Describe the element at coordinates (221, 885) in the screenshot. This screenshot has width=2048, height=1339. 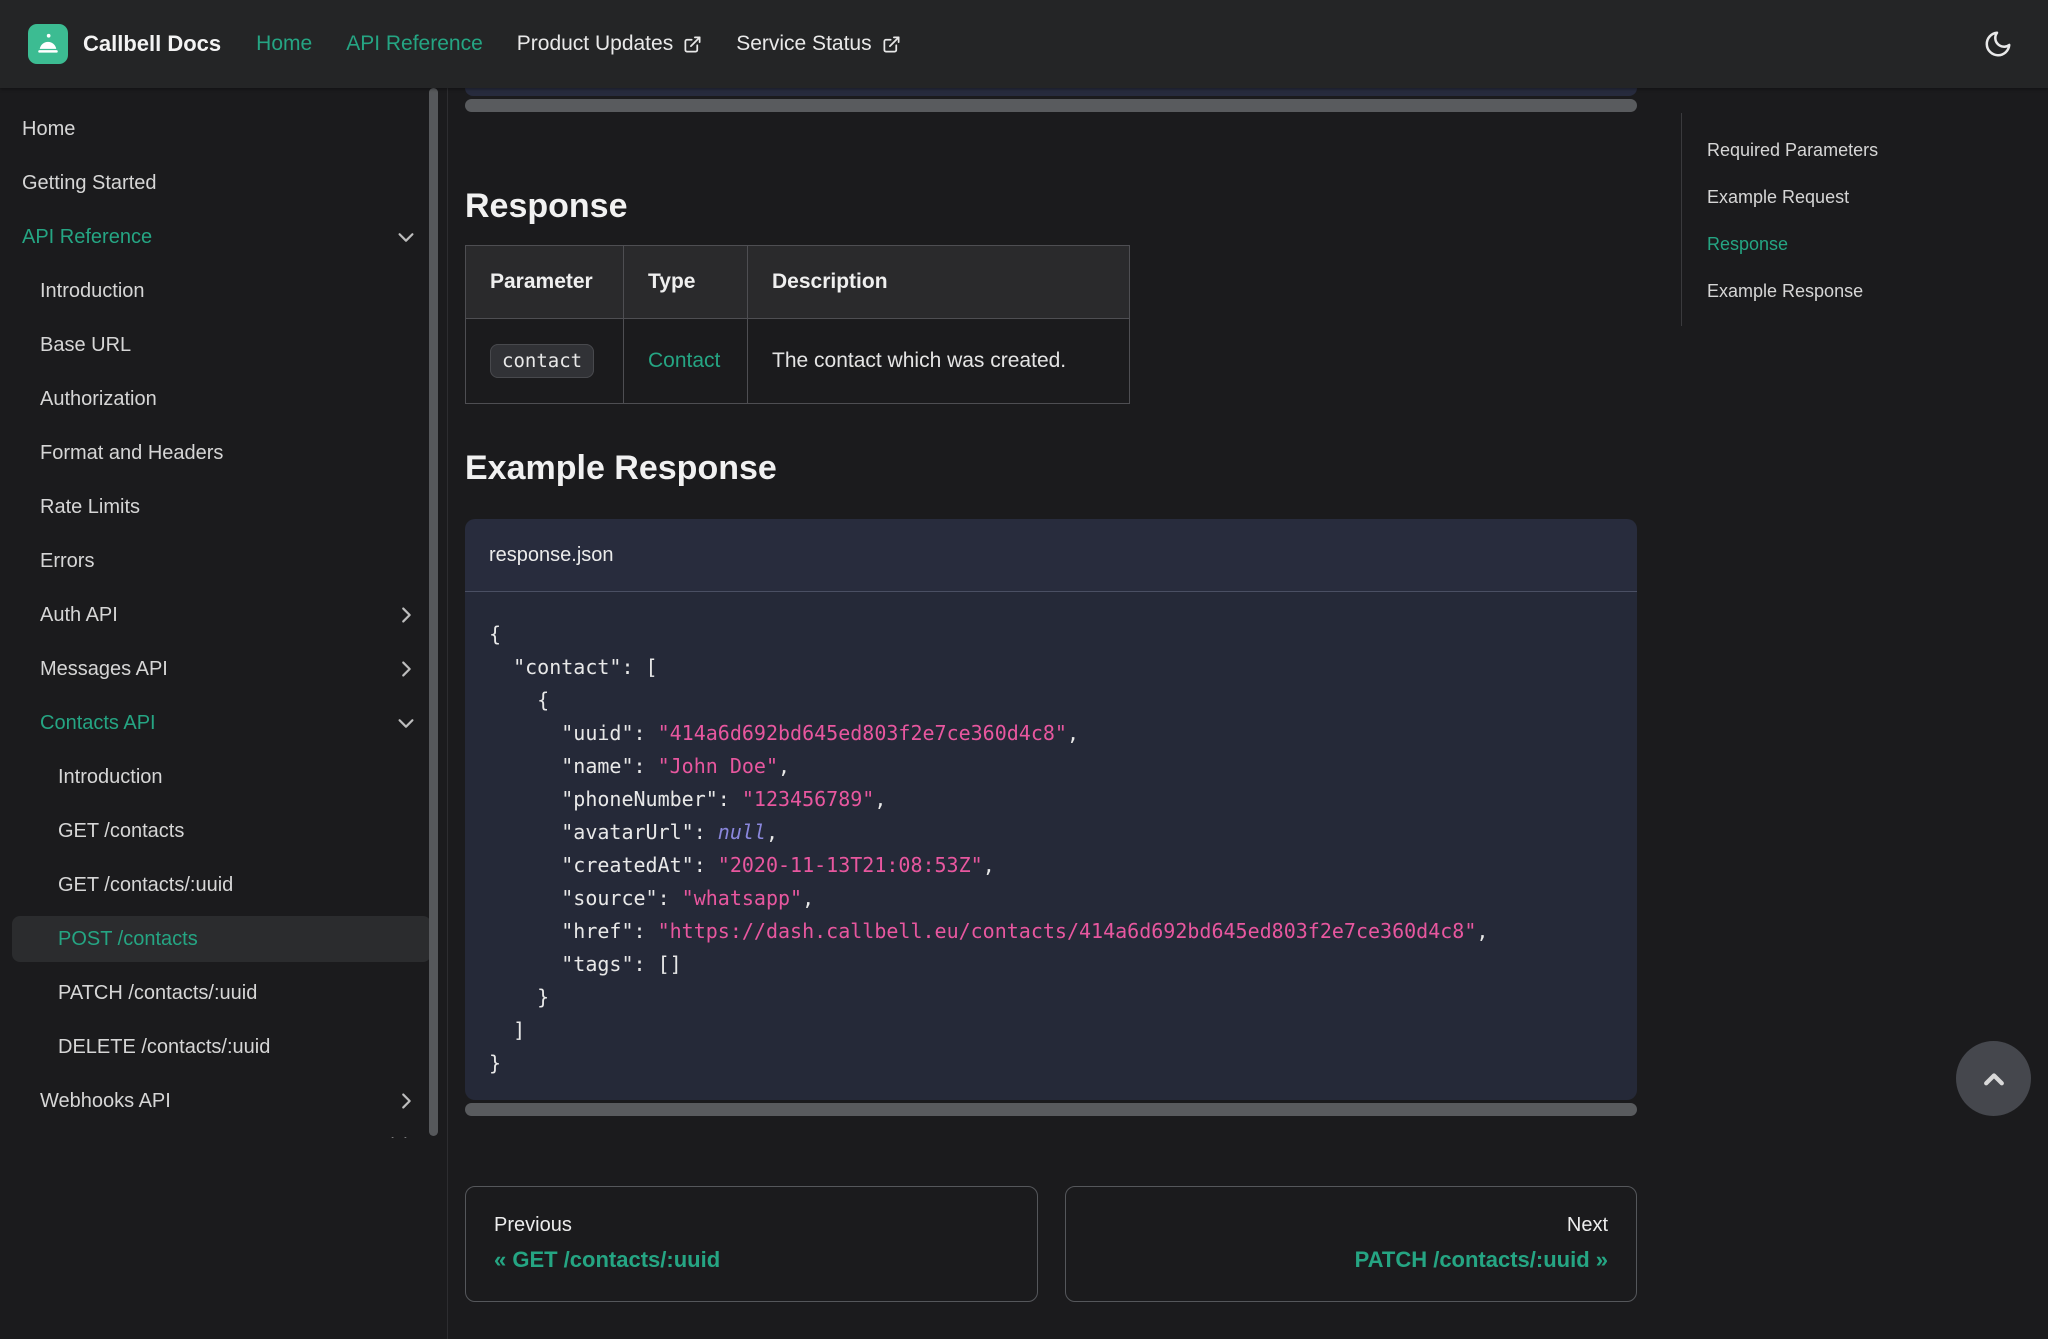
I see `sidebar-item-get-contacts-uuid: GET /contacts/:uuid` at that location.